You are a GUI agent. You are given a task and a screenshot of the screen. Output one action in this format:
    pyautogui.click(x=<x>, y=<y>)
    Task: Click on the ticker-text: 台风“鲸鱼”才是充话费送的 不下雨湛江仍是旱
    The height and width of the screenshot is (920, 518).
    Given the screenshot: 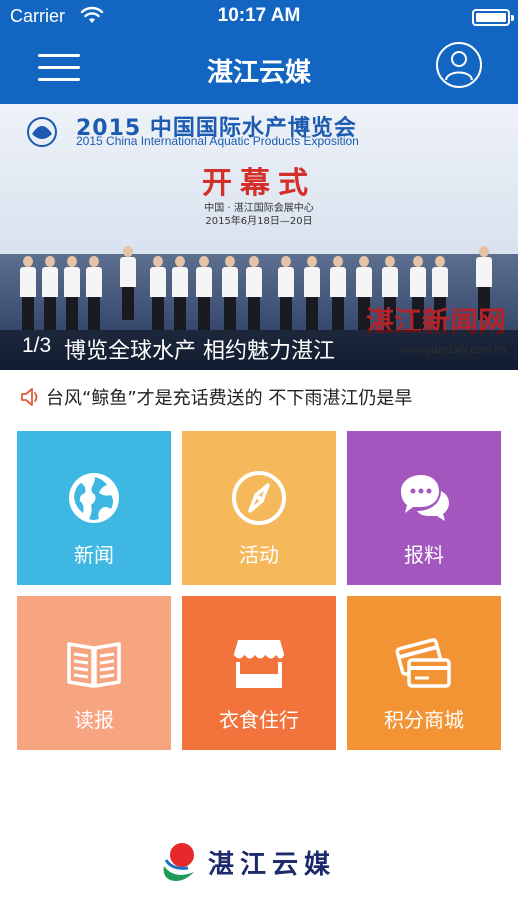 What is the action you would take?
    pyautogui.click(x=229, y=398)
    